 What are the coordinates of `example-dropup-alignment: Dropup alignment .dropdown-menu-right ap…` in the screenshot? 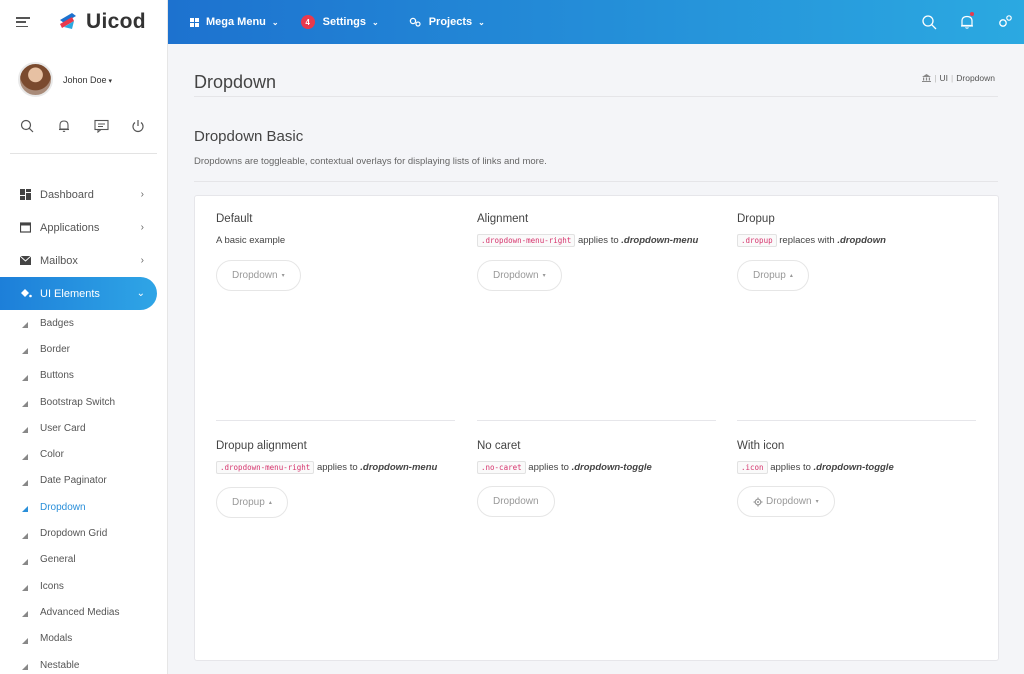 It's located at (338, 479).